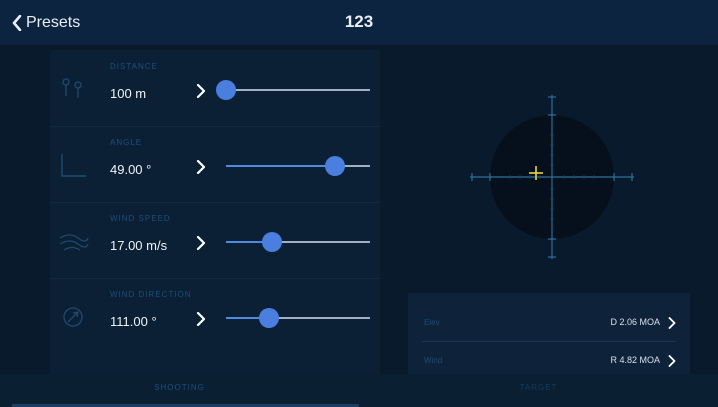 This screenshot has width=718, height=407. What do you see at coordinates (549, 362) in the screenshot?
I see `result-row-wind: Wind R 4.82 MOA` at bounding box center [549, 362].